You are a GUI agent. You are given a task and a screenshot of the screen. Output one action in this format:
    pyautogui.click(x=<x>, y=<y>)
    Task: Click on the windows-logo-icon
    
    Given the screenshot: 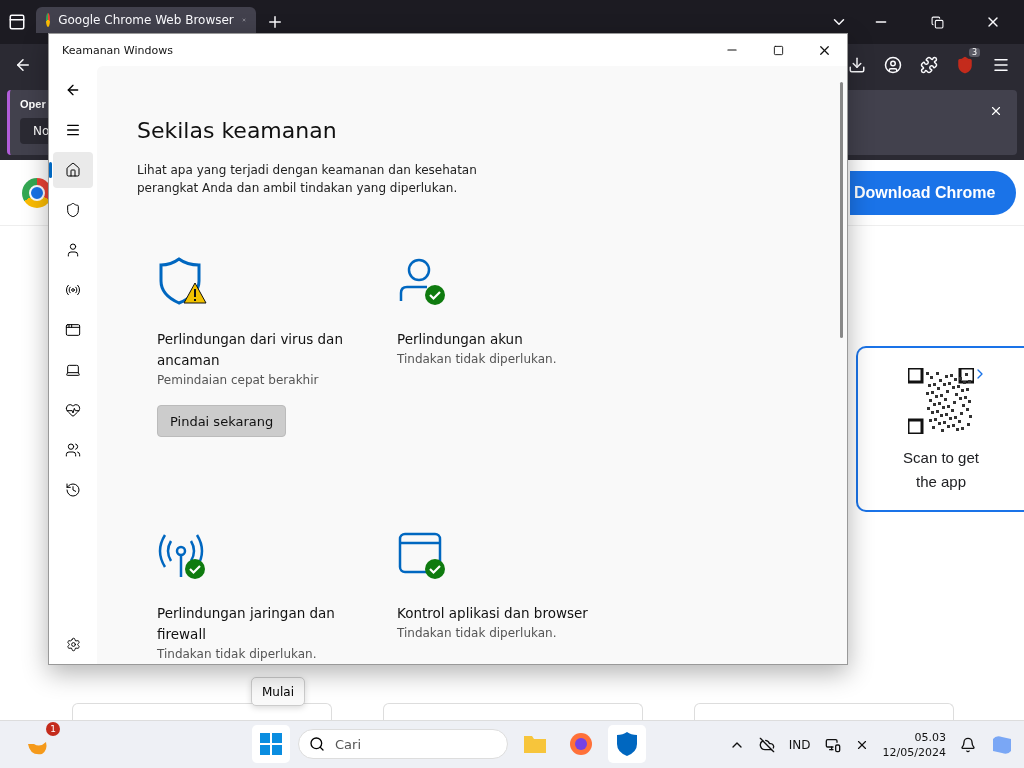 What is the action you would take?
    pyautogui.click(x=271, y=744)
    